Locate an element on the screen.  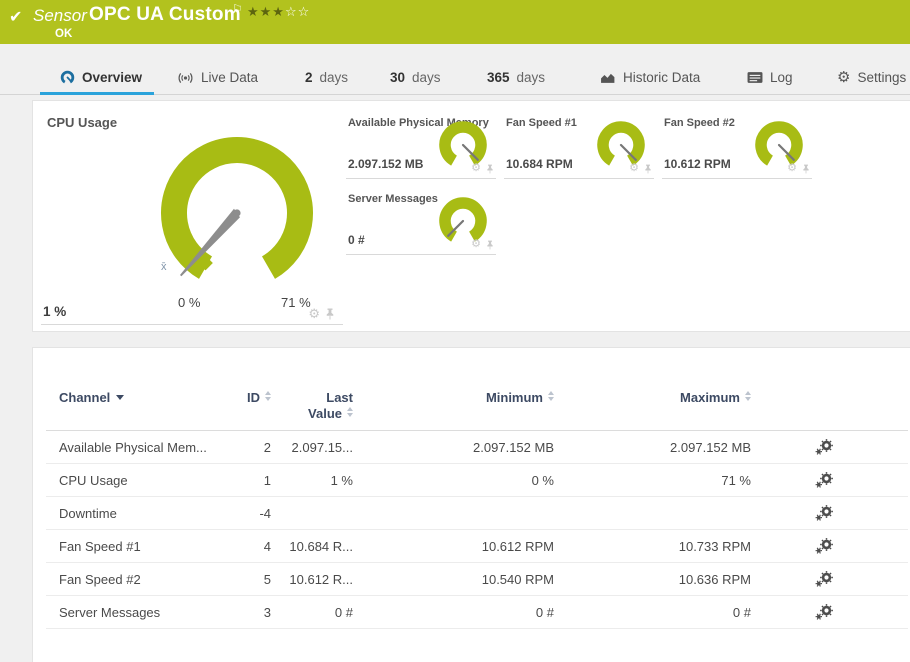
channel-id: 4 is located at coordinates (267, 546).